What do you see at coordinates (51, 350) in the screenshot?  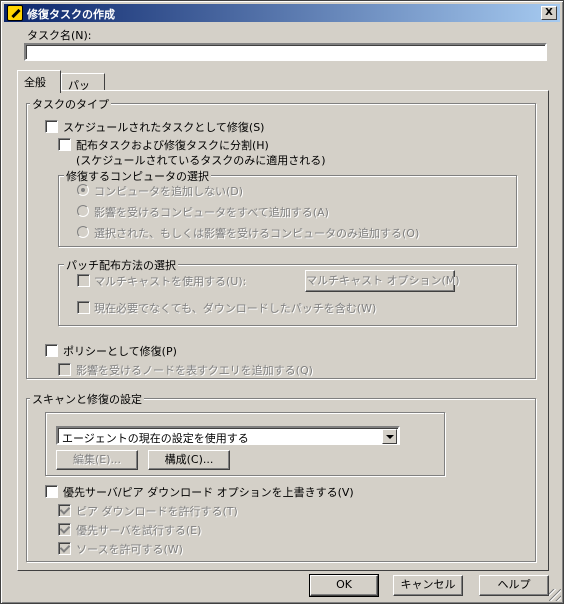 I see `policy-repair-checkbox` at bounding box center [51, 350].